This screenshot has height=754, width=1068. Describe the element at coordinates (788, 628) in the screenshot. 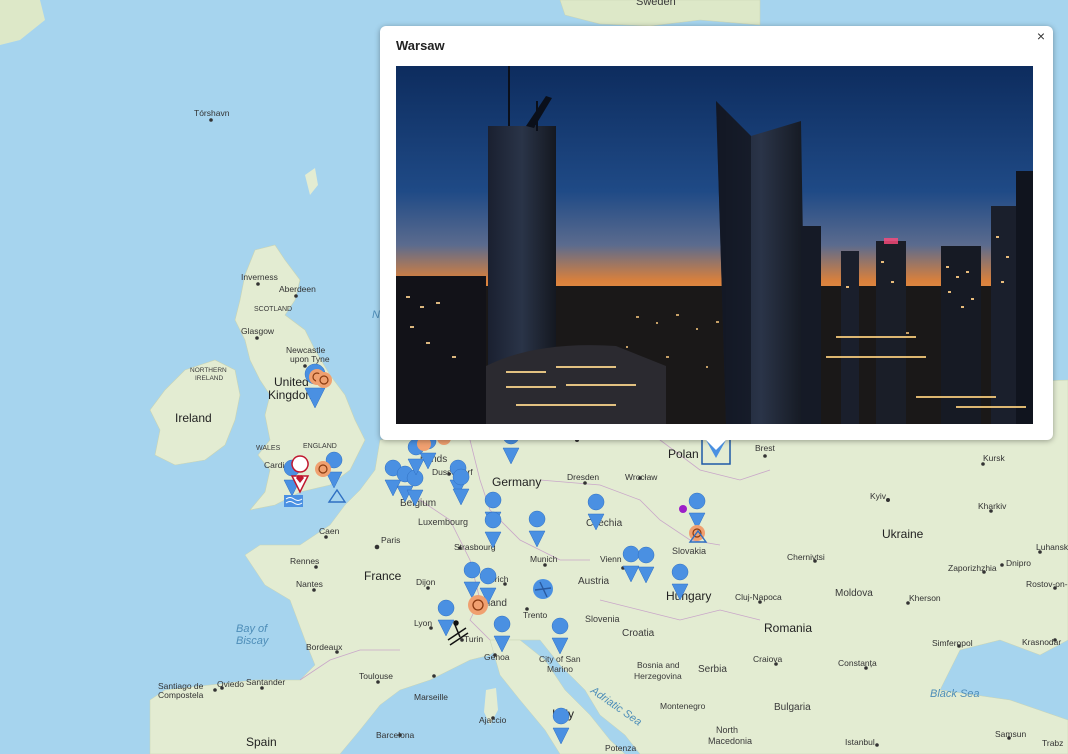

I see `country-romania: Romania` at that location.